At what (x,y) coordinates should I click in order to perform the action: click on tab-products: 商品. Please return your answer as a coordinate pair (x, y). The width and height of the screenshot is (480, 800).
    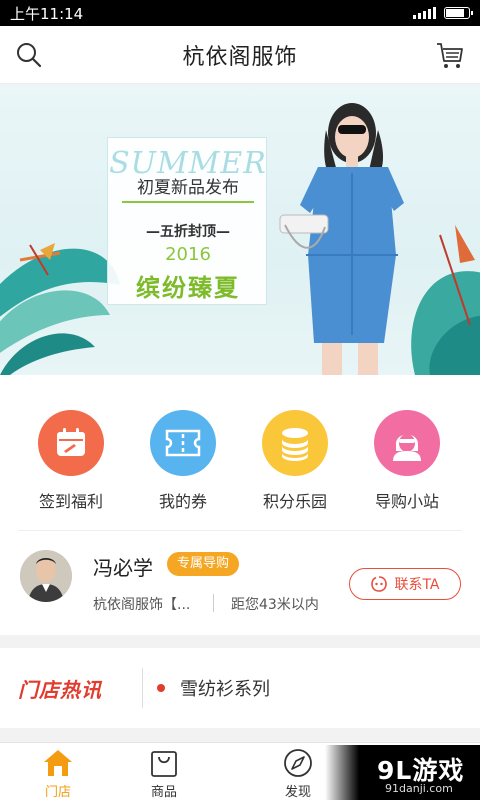
    Looking at the image, I should click on (164, 773).